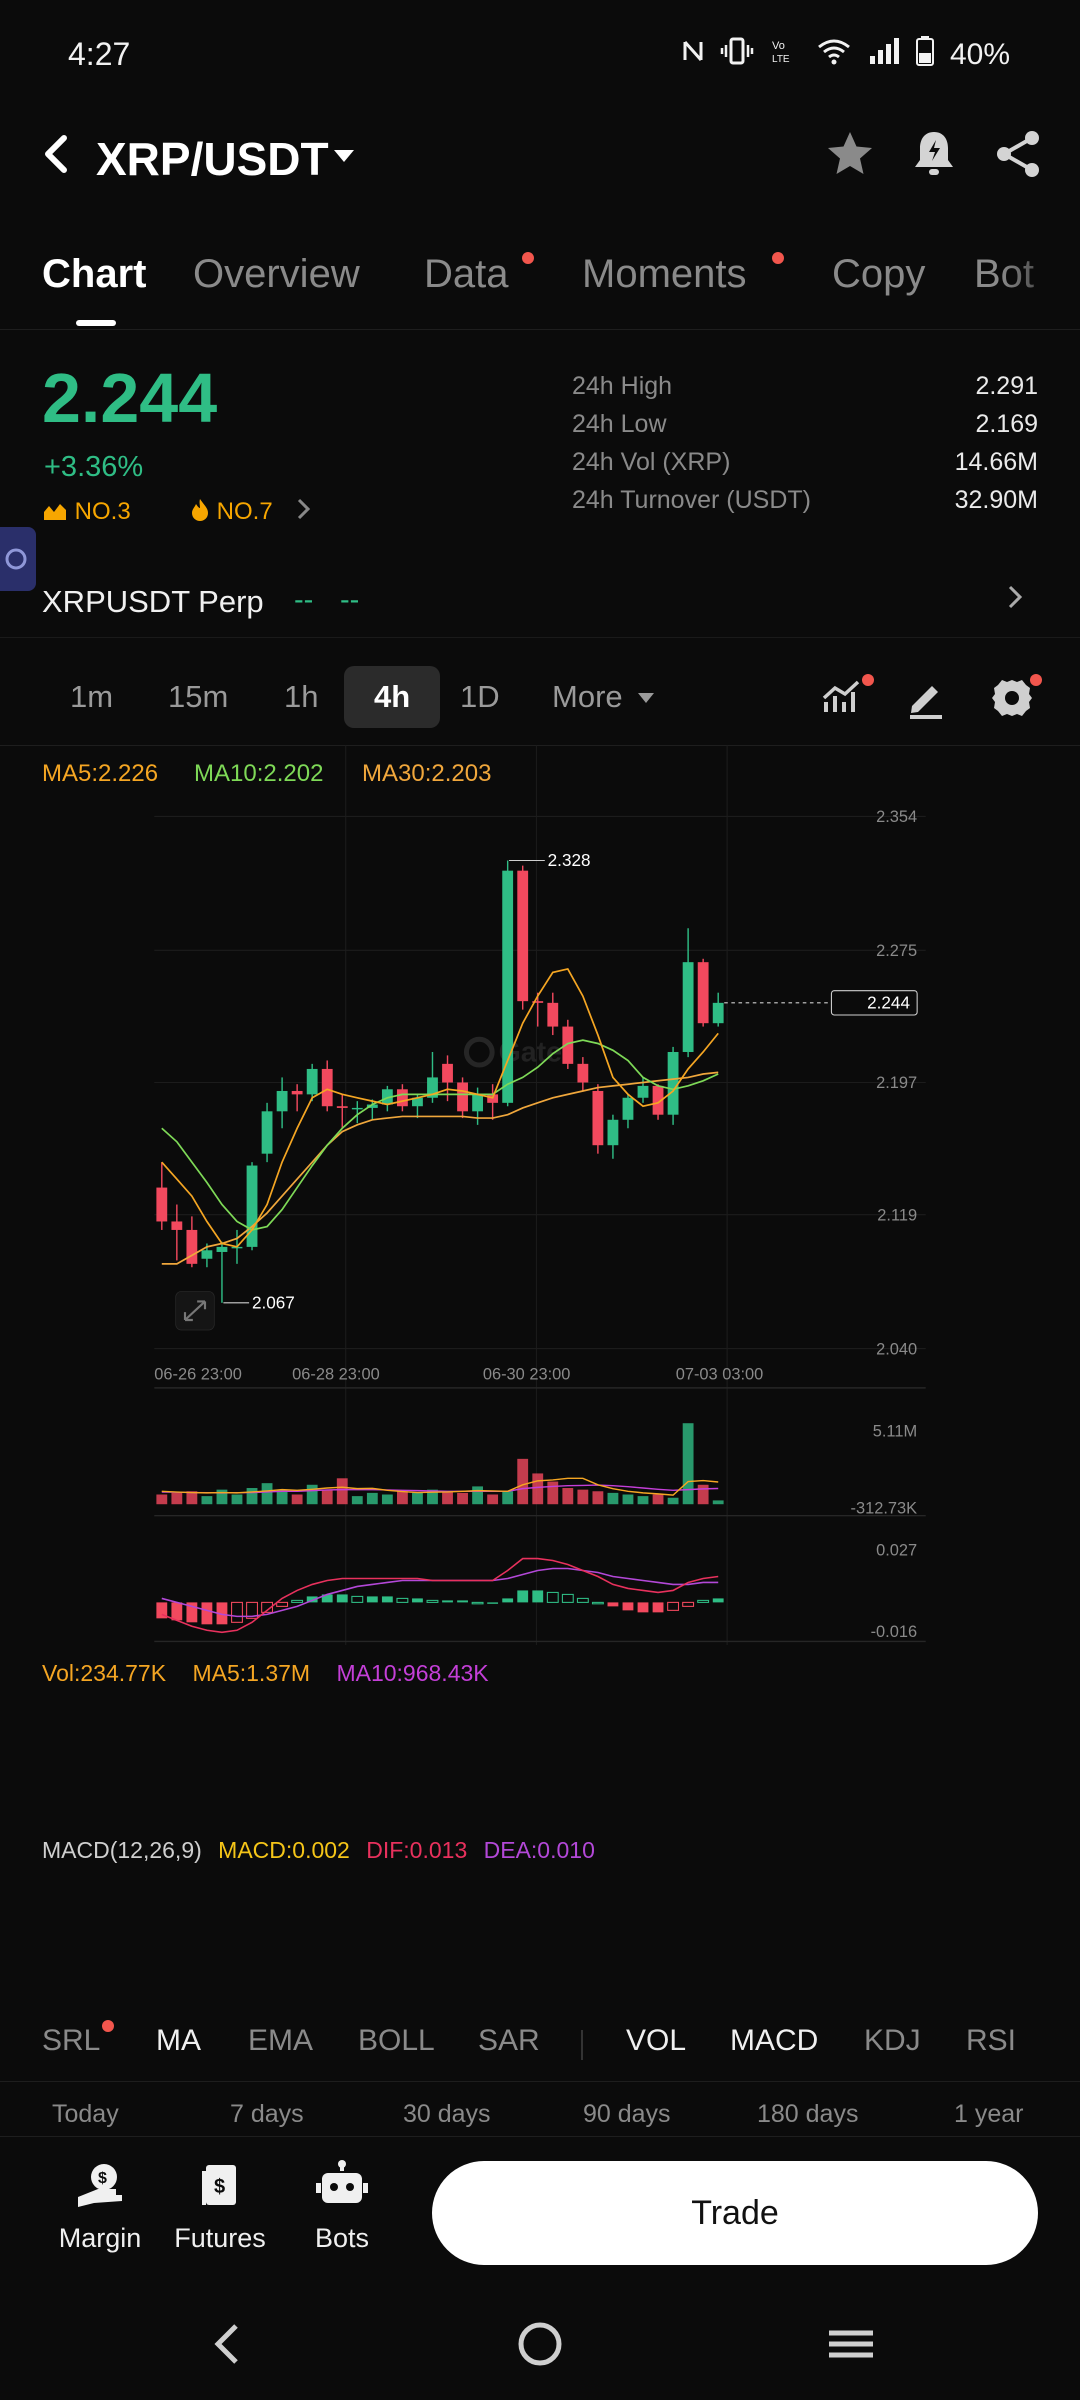  Describe the element at coordinates (344, 155) in the screenshot. I see `caret-down-icon` at that location.